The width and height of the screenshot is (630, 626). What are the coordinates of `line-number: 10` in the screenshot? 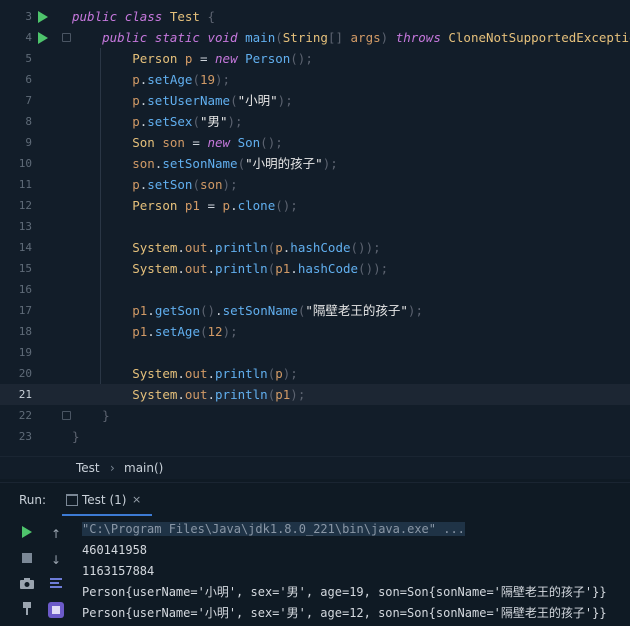 It's located at (25, 163).